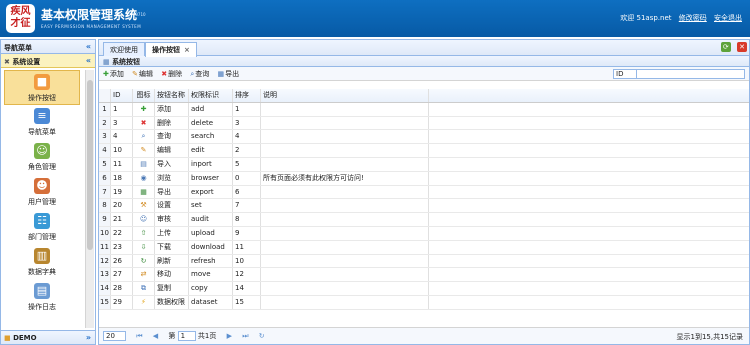 The width and height of the screenshot is (750, 345). I want to click on table-cell: 导出, so click(172, 192).